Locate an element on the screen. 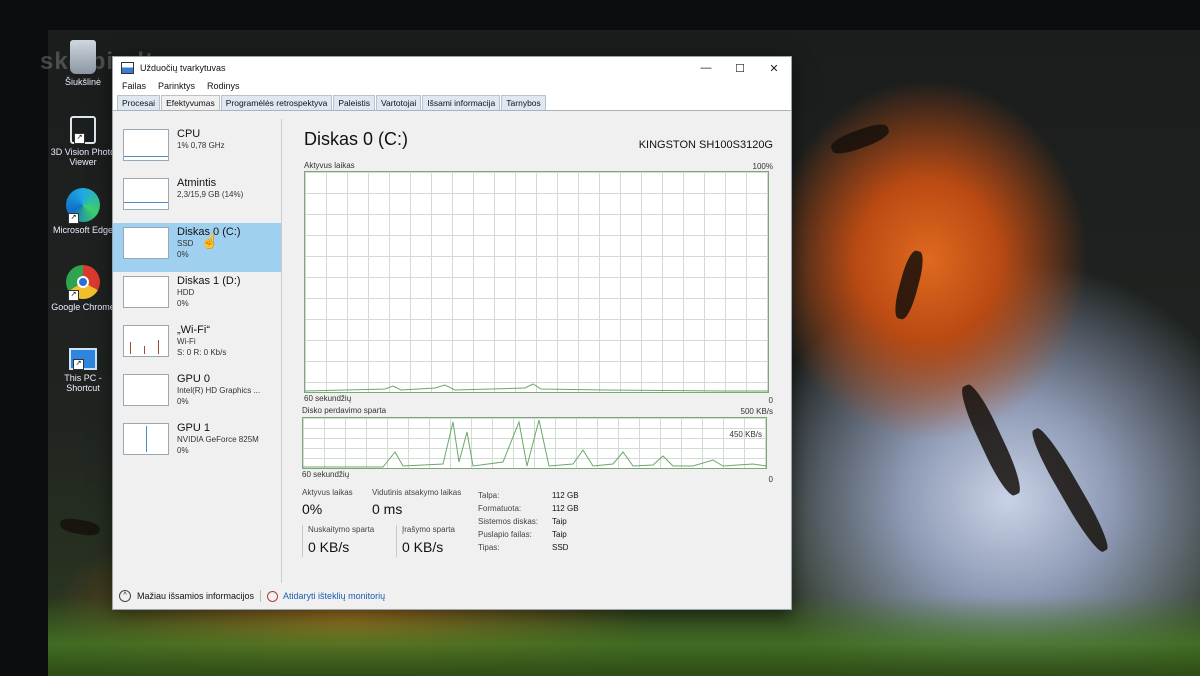 This screenshot has height=676, width=1200. desktop-icon-recycle-bin: Šiukšlinė is located at coordinates (83, 63).